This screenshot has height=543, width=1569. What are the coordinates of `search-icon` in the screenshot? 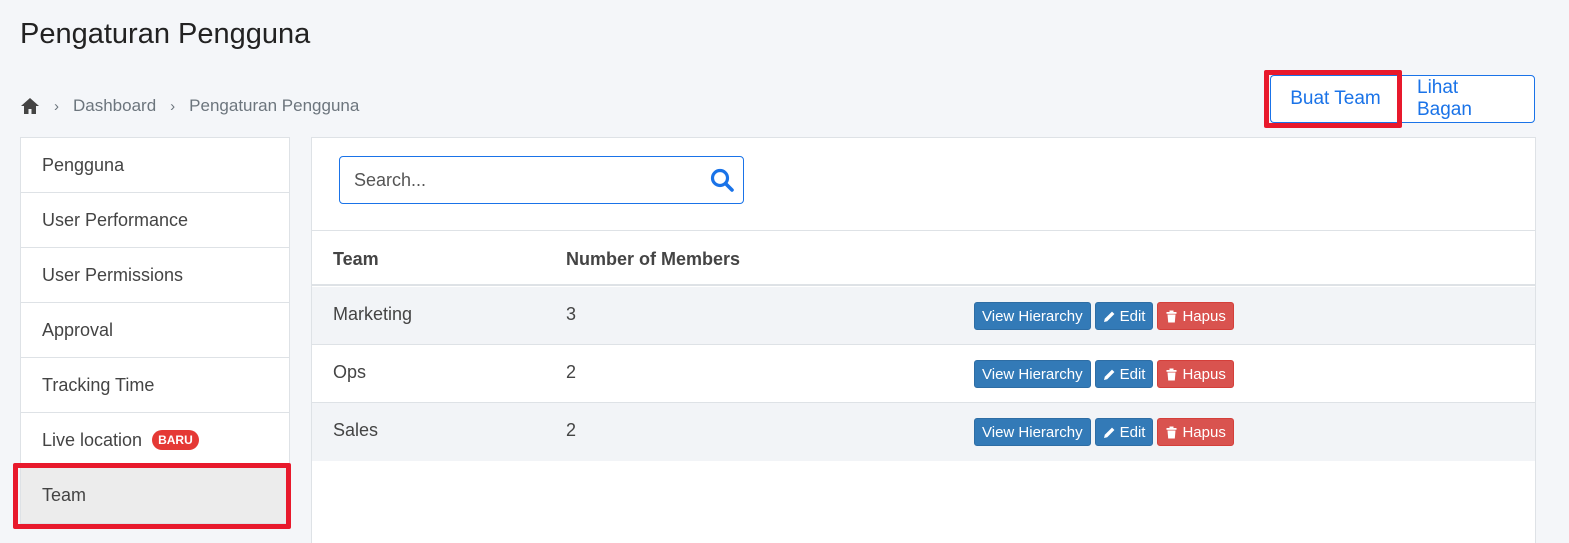 It's located at (722, 180).